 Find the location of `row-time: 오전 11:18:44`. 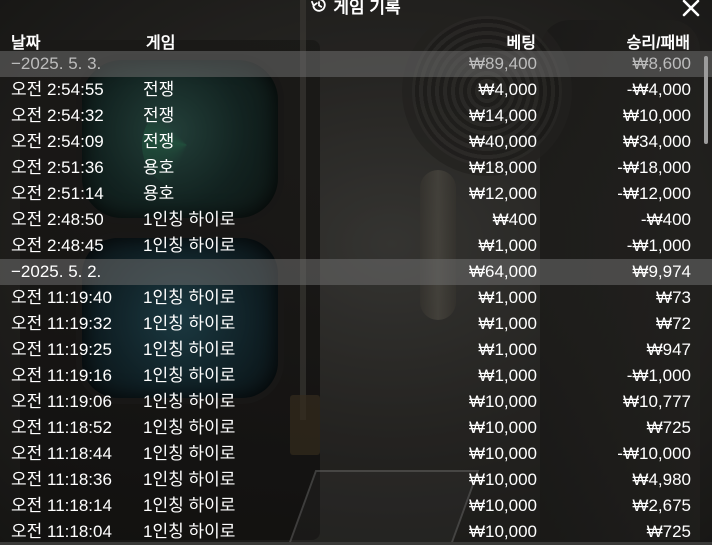

row-time: 오전 11:18:44 is located at coordinates (61, 453).